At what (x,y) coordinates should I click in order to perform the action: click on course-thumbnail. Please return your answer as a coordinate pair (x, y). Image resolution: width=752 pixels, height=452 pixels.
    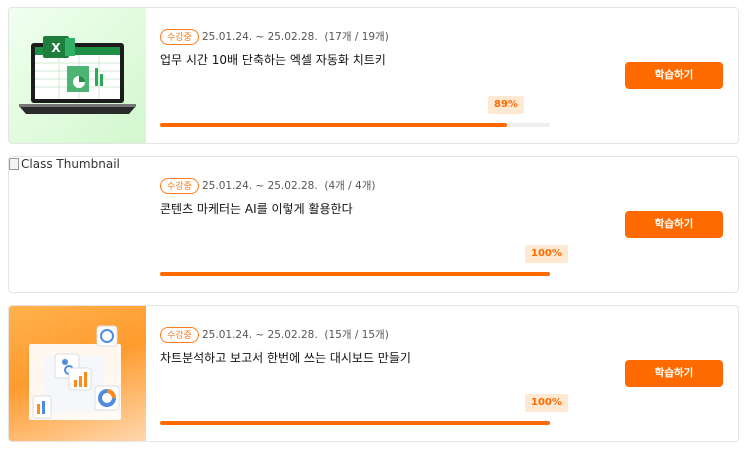
    Looking at the image, I should click on (77, 373).